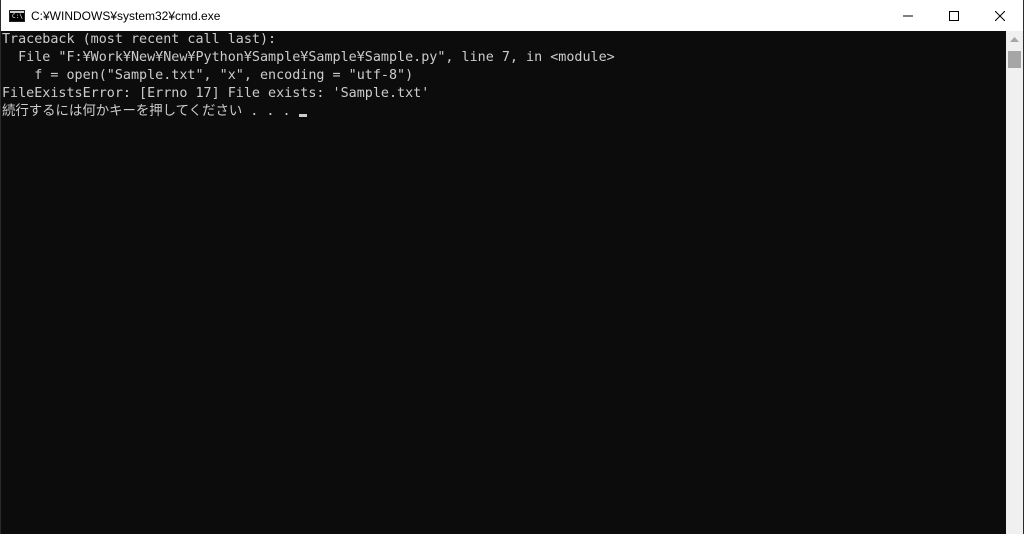  Describe the element at coordinates (302, 115) in the screenshot. I see `text-cursor` at that location.